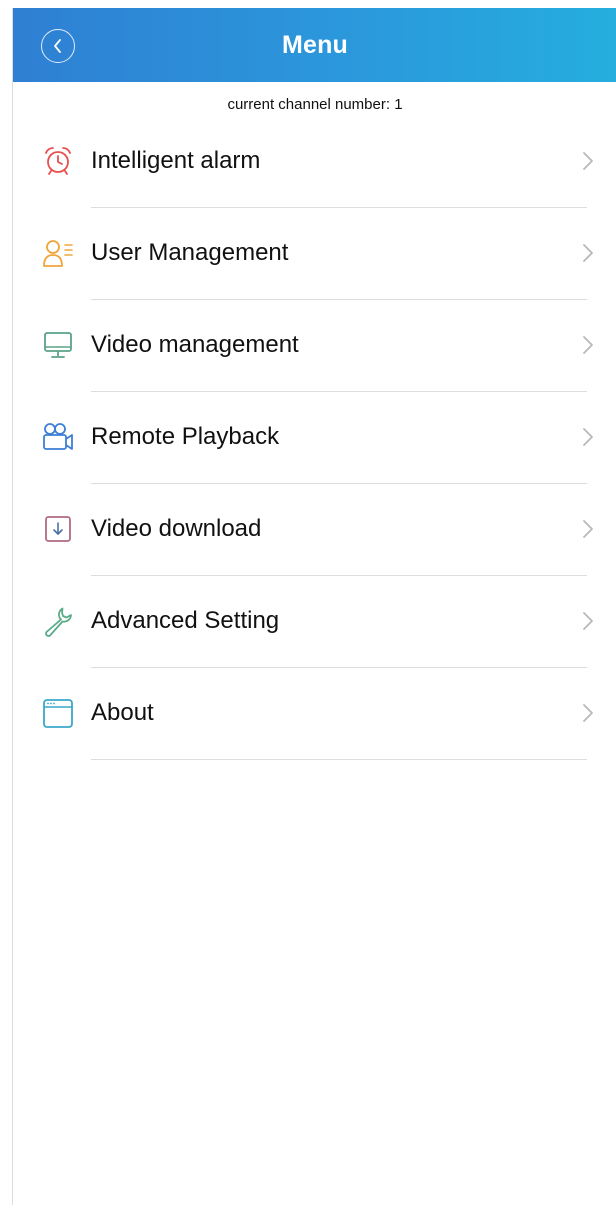 Image resolution: width=616 pixels, height=1205 pixels. Describe the element at coordinates (190, 252) in the screenshot. I see `menu-item-label: User Management` at that location.